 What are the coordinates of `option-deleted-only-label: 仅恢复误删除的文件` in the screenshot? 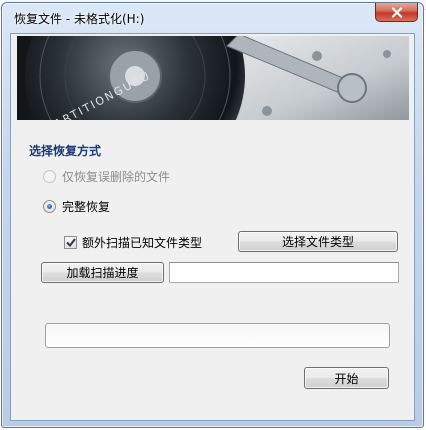 It's located at (116, 177).